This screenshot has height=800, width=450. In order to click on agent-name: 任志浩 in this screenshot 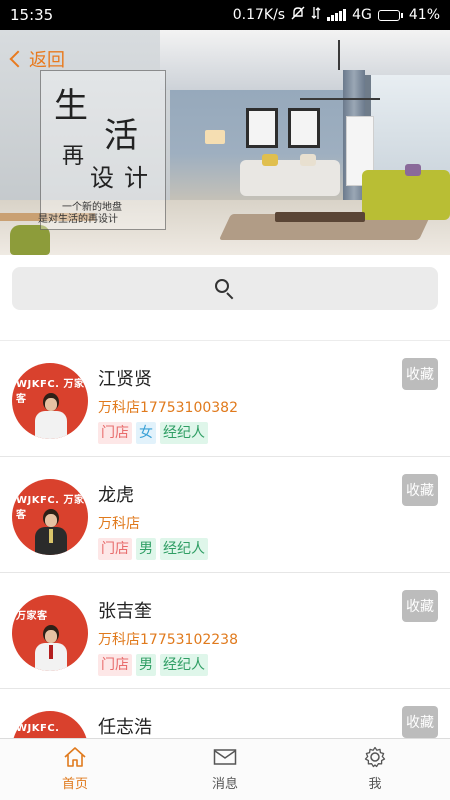, I will do `click(125, 727)`.